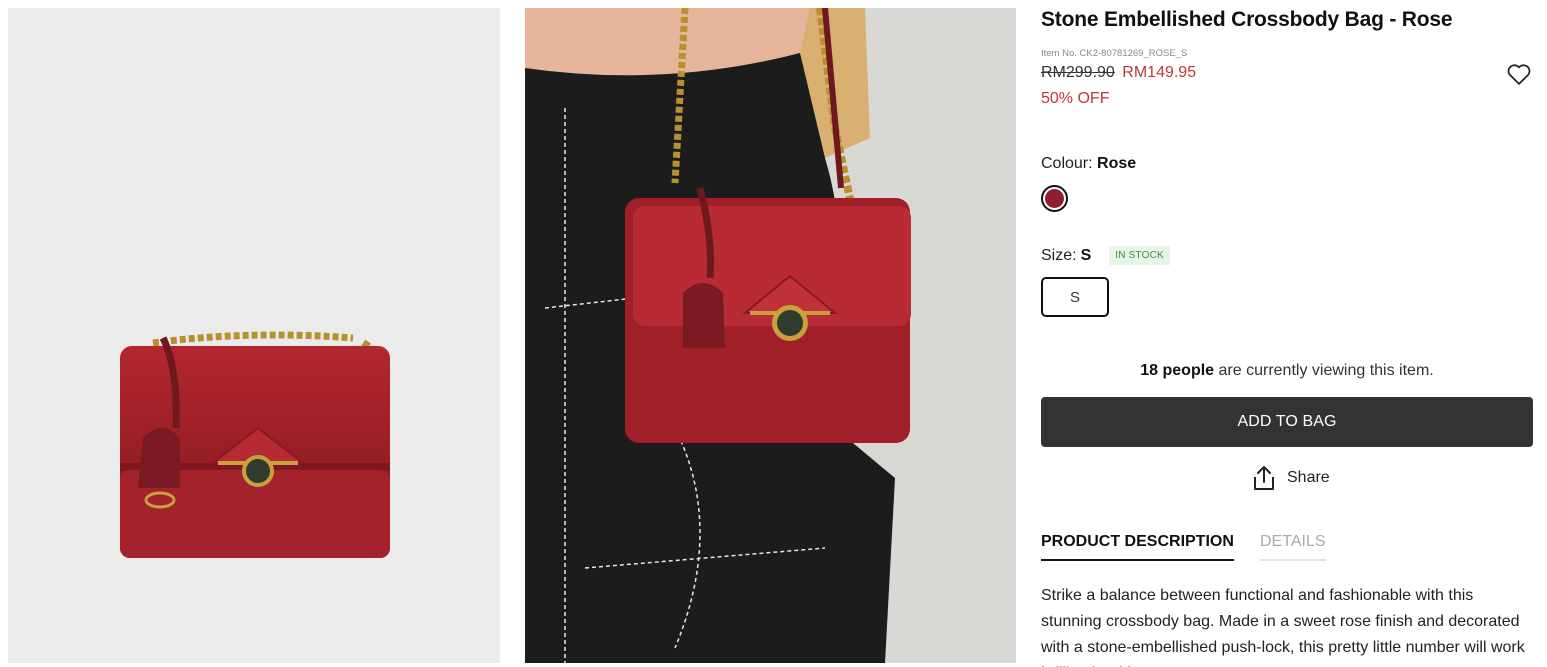 This screenshot has width=1547, height=667. I want to click on share-label: Share, so click(1308, 477).